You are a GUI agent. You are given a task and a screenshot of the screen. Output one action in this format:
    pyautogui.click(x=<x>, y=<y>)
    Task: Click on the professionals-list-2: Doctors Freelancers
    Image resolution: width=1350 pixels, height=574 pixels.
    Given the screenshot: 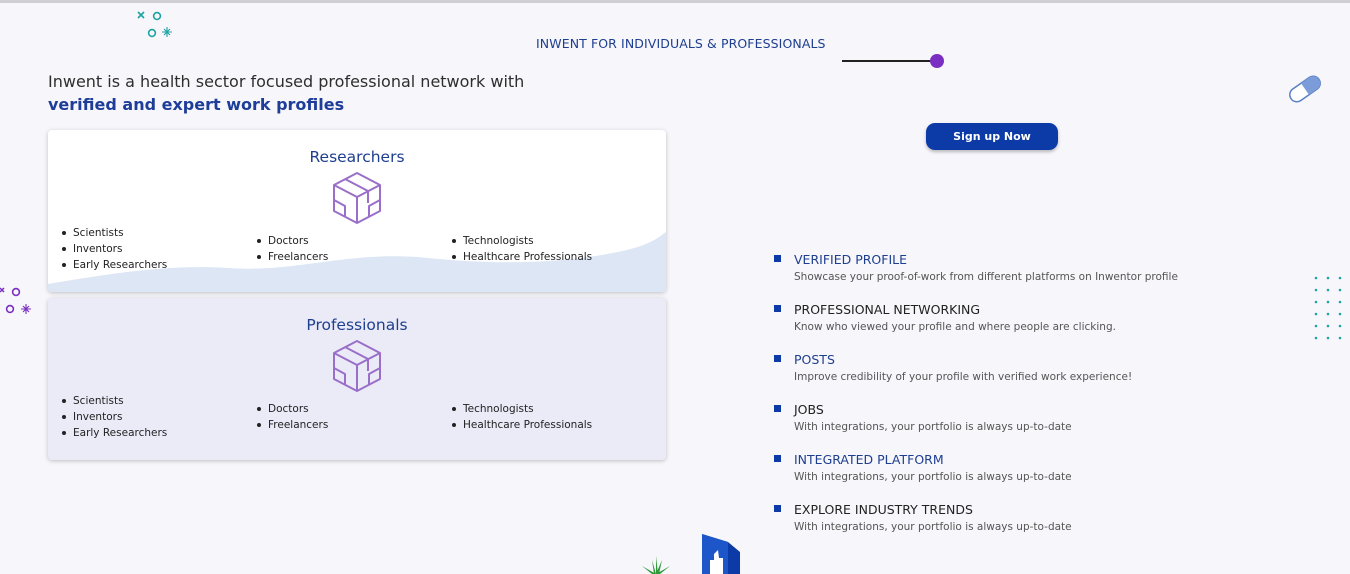 What is the action you would take?
    pyautogui.click(x=291, y=417)
    